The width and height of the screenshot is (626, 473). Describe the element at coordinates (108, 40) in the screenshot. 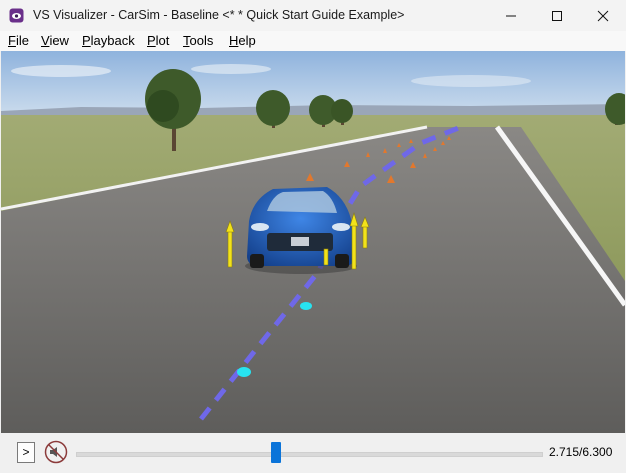

I see `menu-playback: Playback` at that location.